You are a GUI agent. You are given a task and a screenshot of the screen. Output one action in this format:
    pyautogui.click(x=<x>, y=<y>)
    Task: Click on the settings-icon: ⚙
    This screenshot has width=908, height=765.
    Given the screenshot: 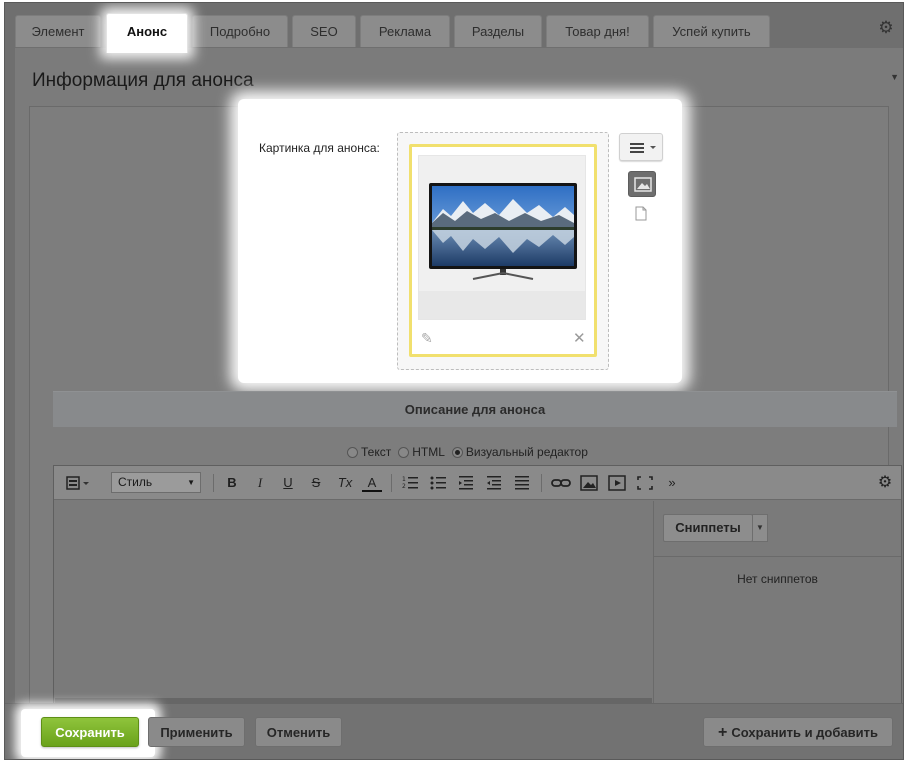 What is the action you would take?
    pyautogui.click(x=885, y=483)
    